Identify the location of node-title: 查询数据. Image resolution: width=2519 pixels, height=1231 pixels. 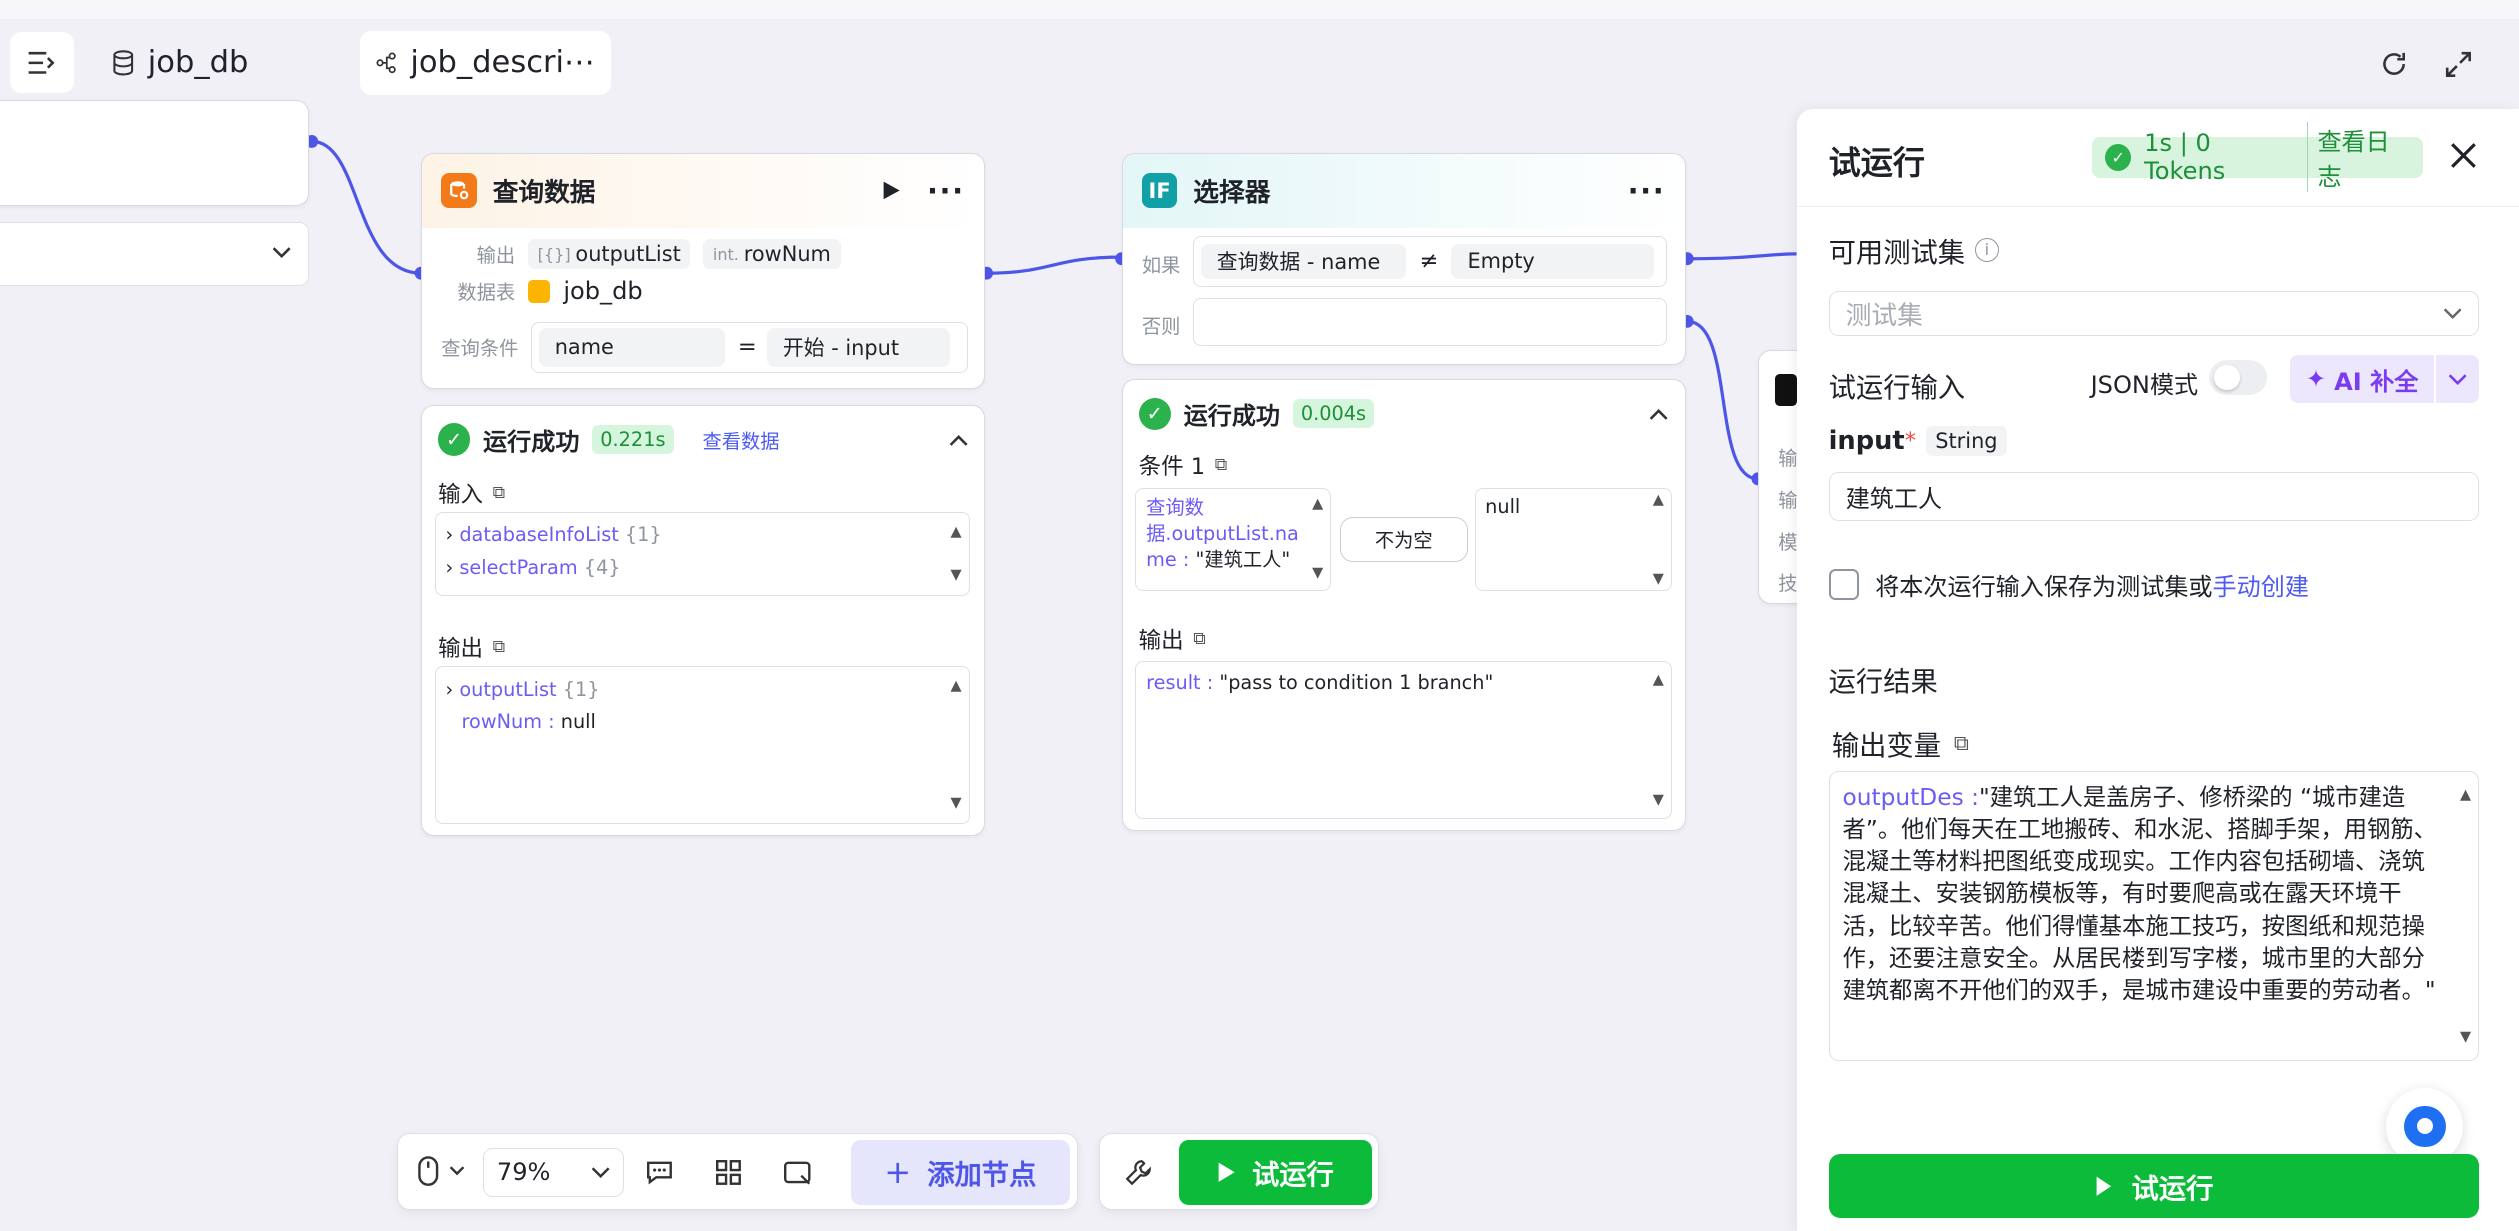
(544, 193).